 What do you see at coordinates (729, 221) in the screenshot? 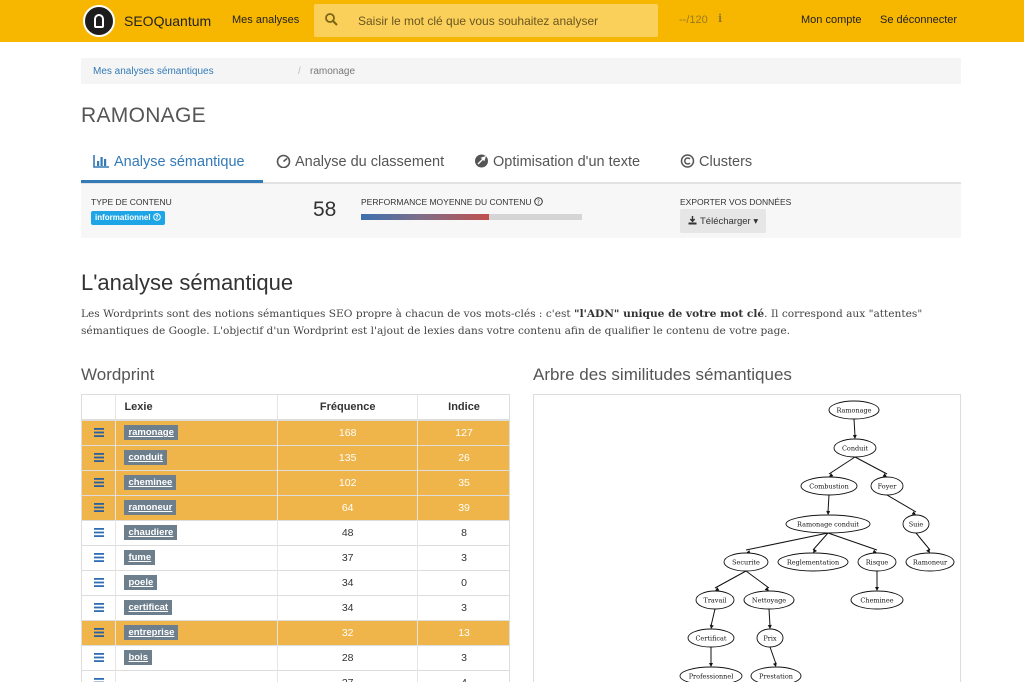
I see `download-label: Télécharger ▾` at bounding box center [729, 221].